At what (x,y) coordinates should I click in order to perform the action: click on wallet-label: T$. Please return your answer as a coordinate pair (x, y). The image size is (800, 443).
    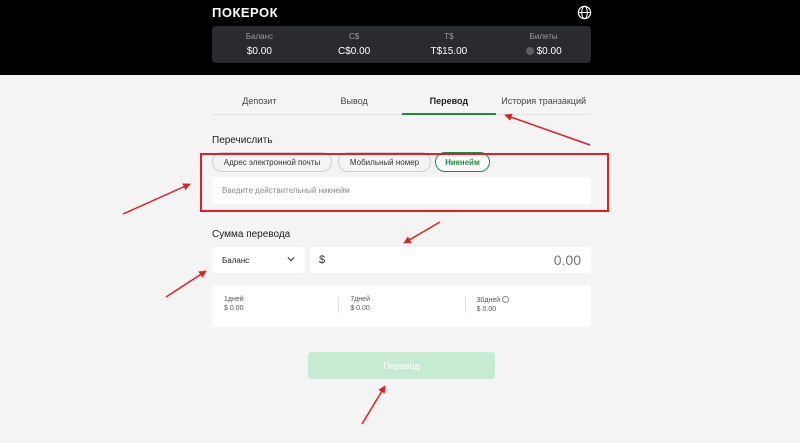
    Looking at the image, I should click on (449, 36).